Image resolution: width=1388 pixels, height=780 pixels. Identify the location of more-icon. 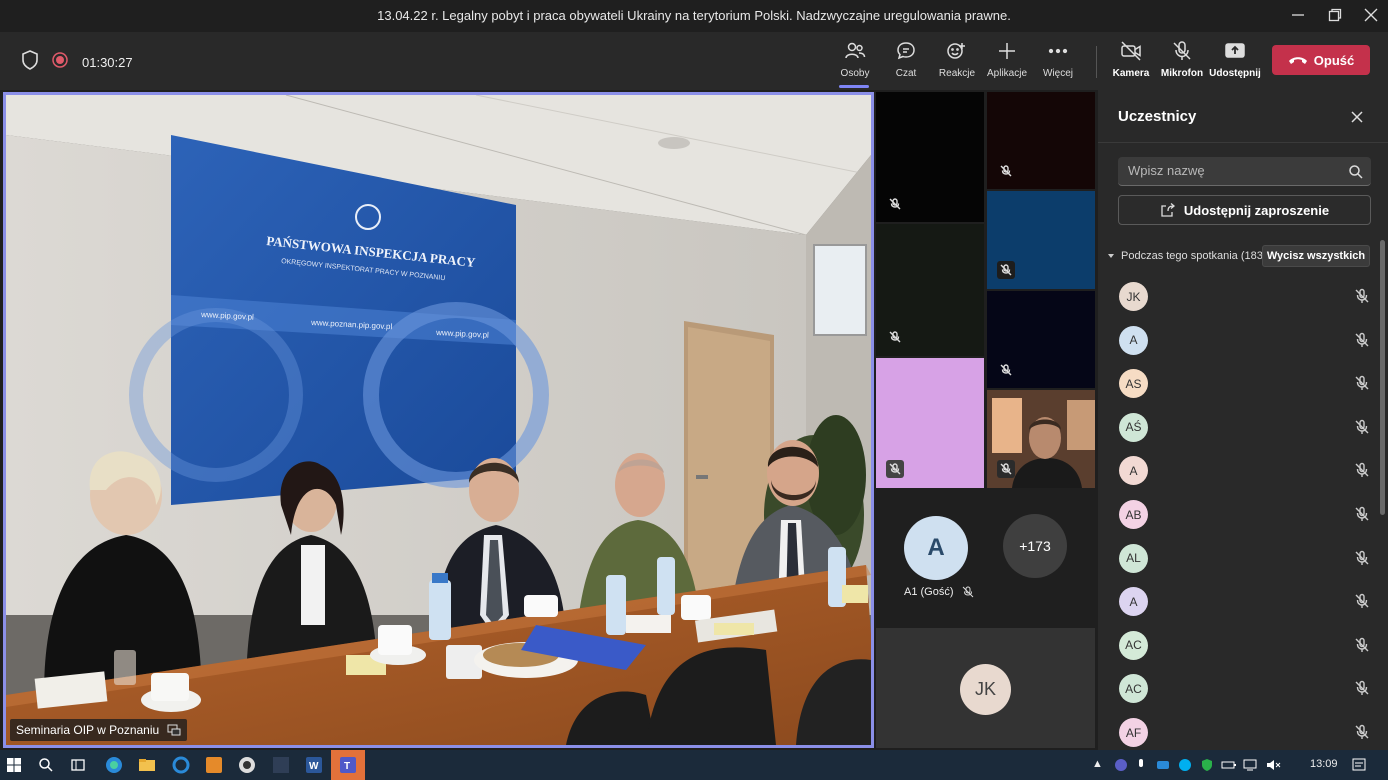
(1058, 51).